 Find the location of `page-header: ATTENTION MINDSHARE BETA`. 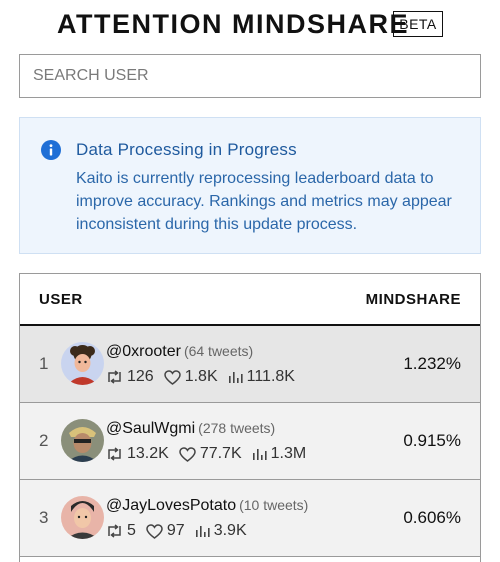

page-header: ATTENTION MINDSHARE BETA is located at coordinates (250, 25).